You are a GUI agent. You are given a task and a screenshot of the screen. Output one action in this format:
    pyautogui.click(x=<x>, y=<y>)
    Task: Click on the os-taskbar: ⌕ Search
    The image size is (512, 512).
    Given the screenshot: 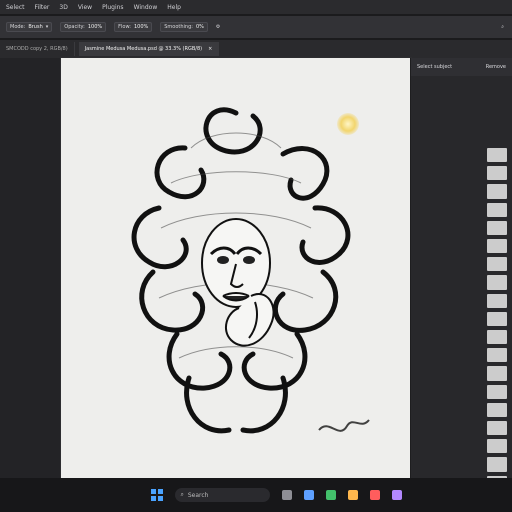 What is the action you would take?
    pyautogui.click(x=256, y=495)
    